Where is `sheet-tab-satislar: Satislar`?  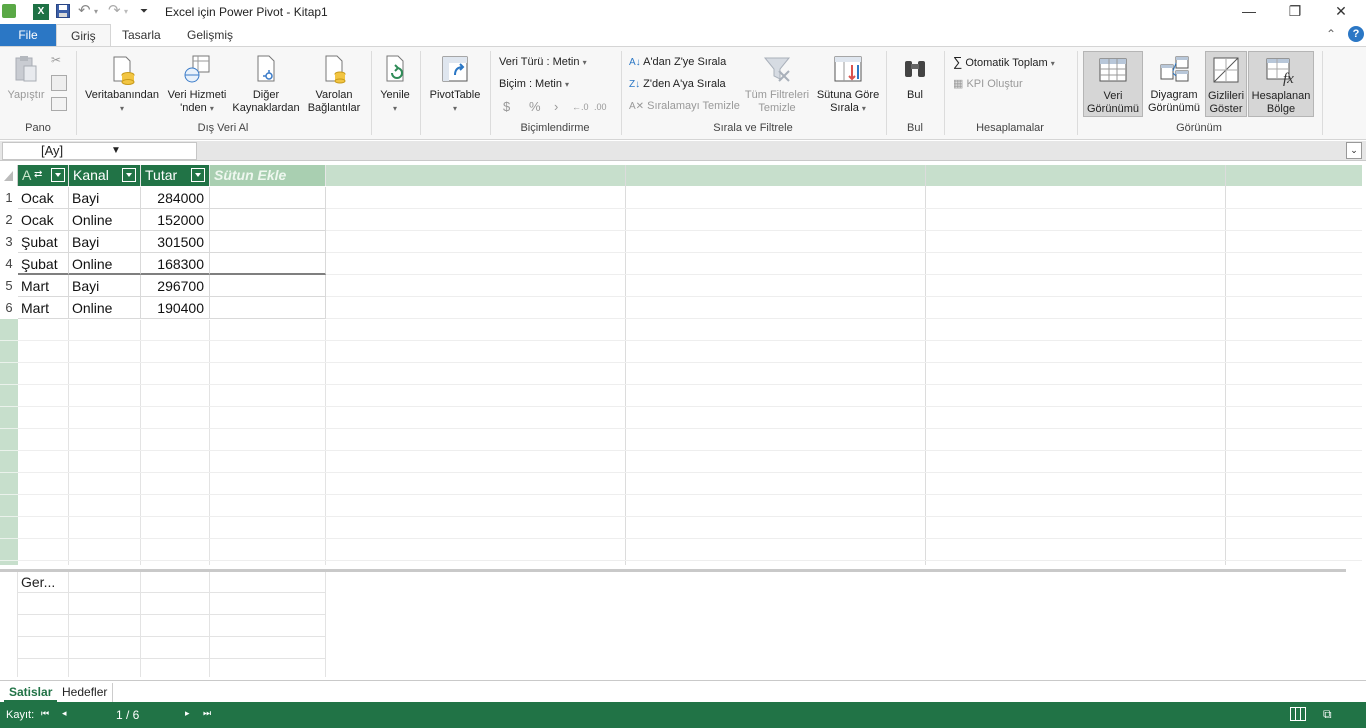
sheet-tab-satislar: Satislar is located at coordinates (31, 692).